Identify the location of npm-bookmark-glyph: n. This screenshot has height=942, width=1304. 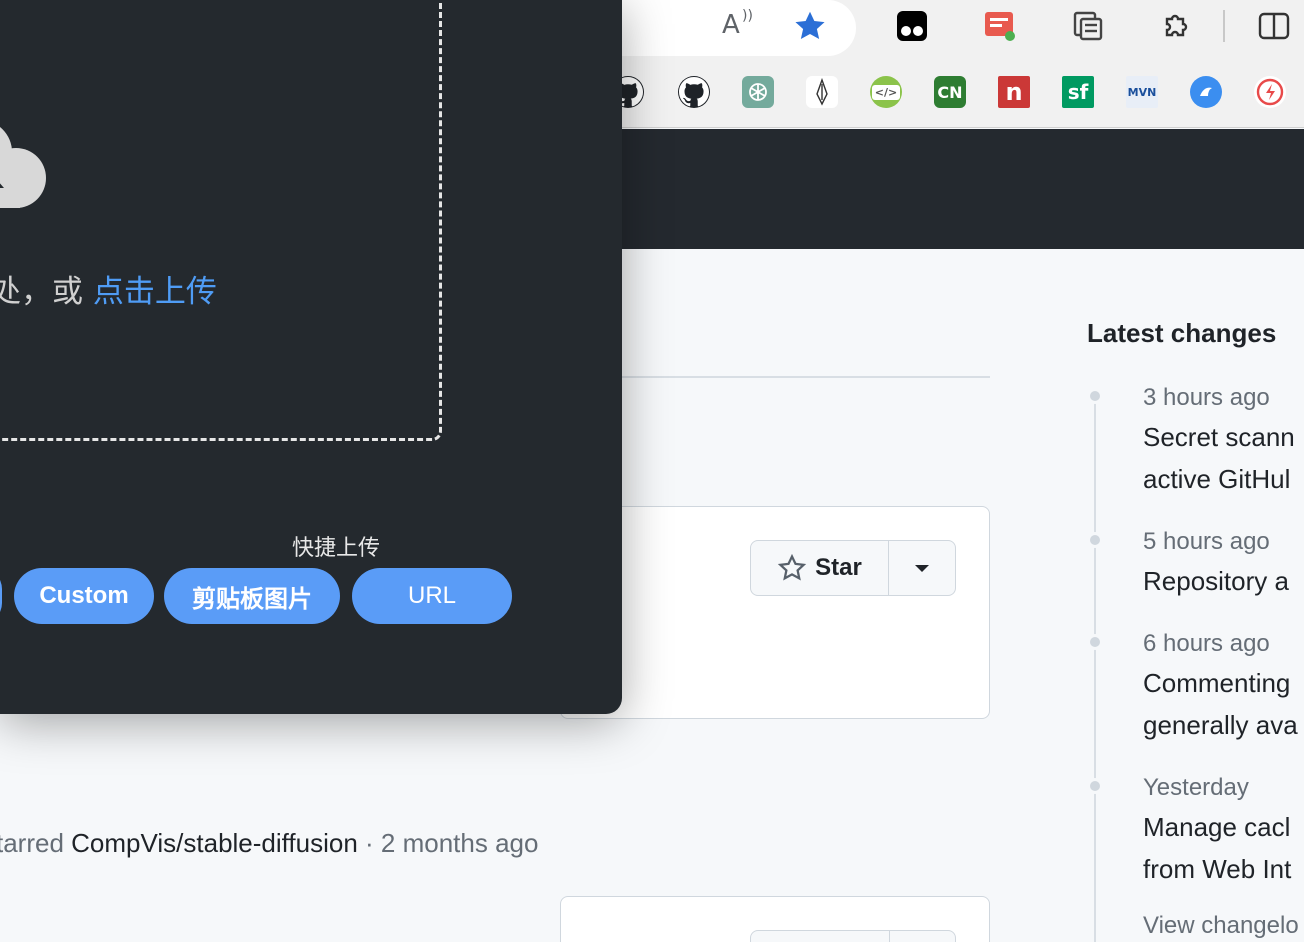
(1014, 92).